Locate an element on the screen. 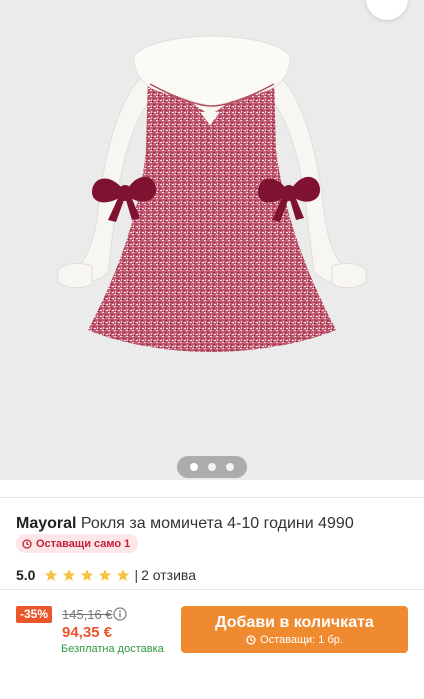 Image resolution: width=424 pixels, height=699 pixels. current-price: 94,35 € is located at coordinates (87, 632).